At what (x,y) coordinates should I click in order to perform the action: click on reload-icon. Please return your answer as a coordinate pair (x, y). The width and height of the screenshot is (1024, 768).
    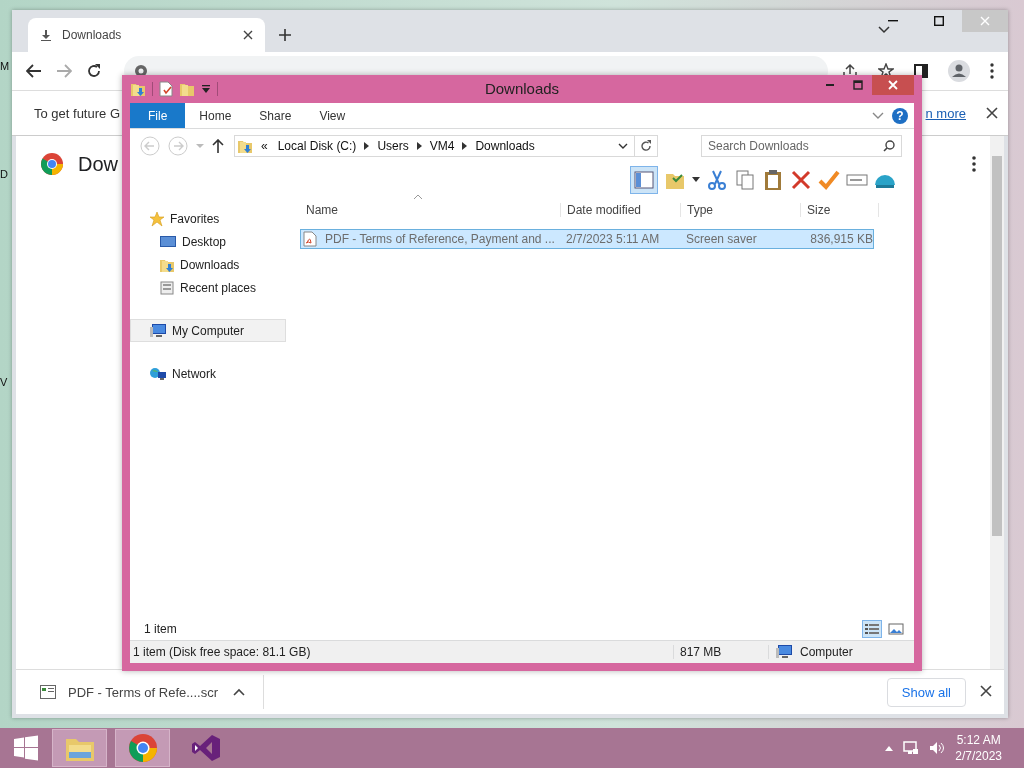
    Looking at the image, I should click on (94, 71).